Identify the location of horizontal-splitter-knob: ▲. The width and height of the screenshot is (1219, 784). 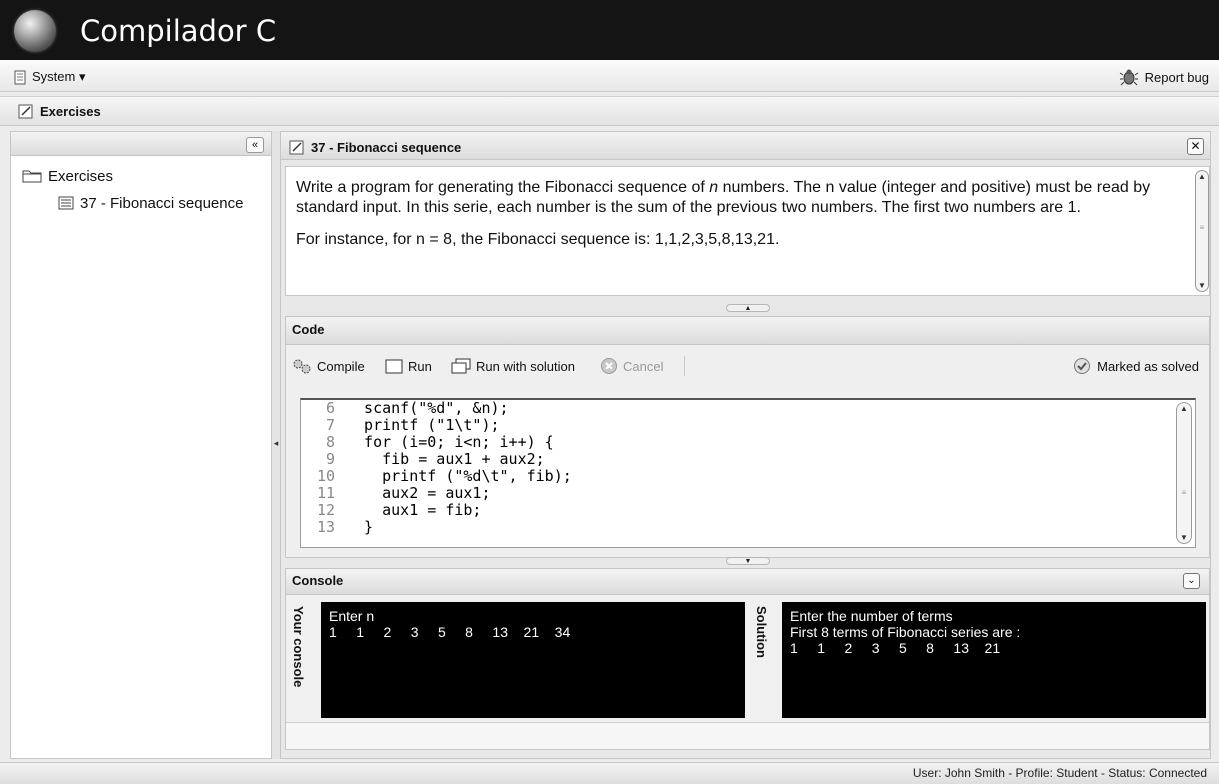
(748, 308).